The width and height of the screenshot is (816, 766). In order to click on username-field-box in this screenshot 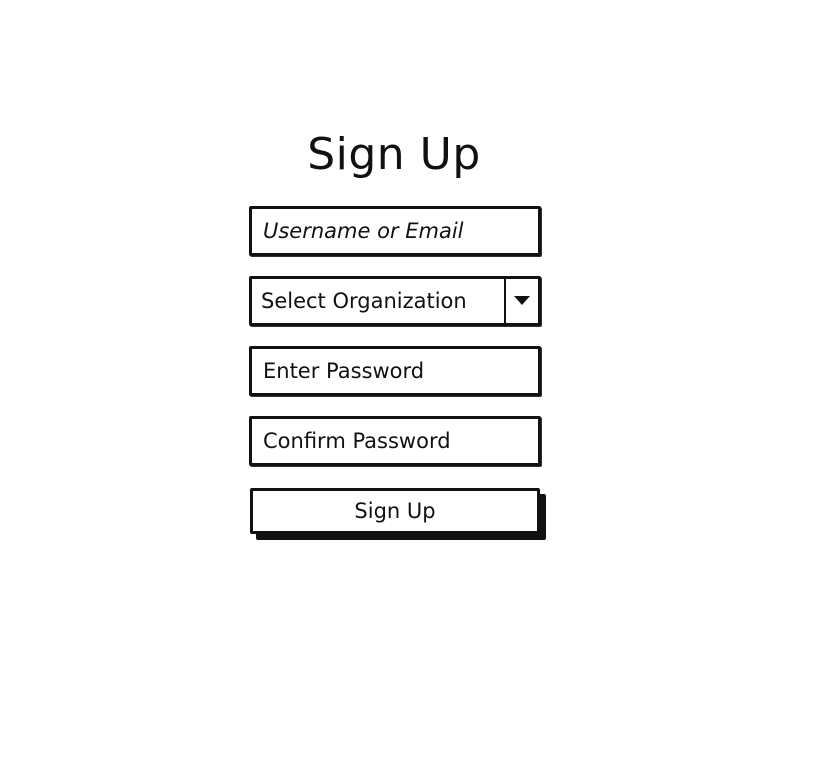, I will do `click(395, 231)`.